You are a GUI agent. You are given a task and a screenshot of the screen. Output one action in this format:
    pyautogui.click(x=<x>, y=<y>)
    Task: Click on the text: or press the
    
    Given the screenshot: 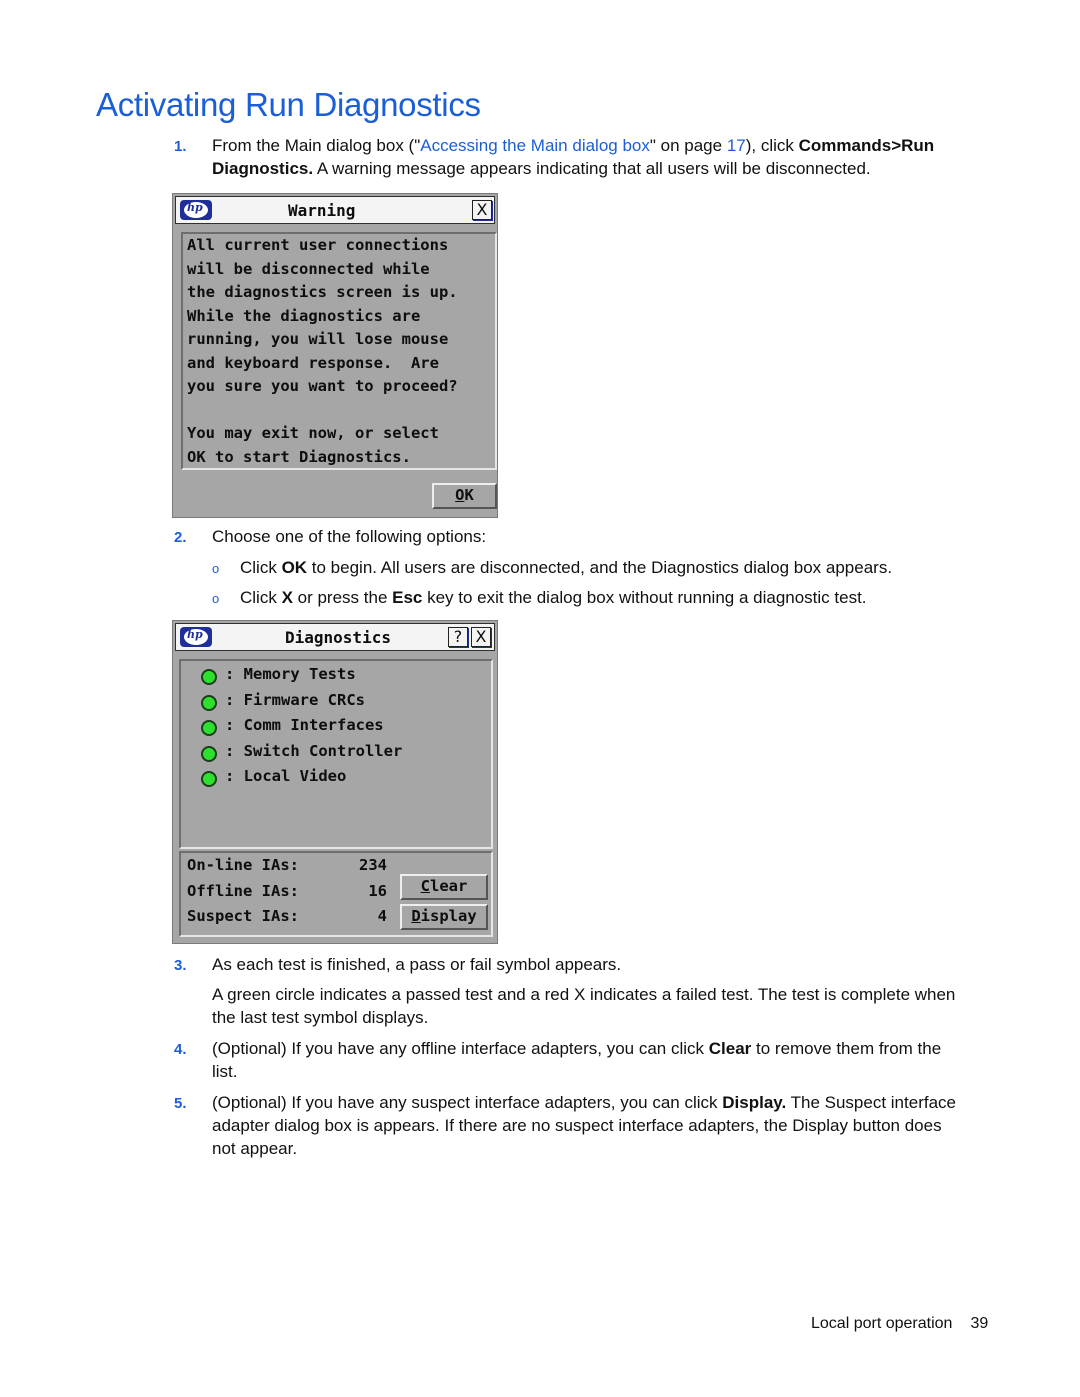 What is the action you would take?
    pyautogui.click(x=342, y=597)
    